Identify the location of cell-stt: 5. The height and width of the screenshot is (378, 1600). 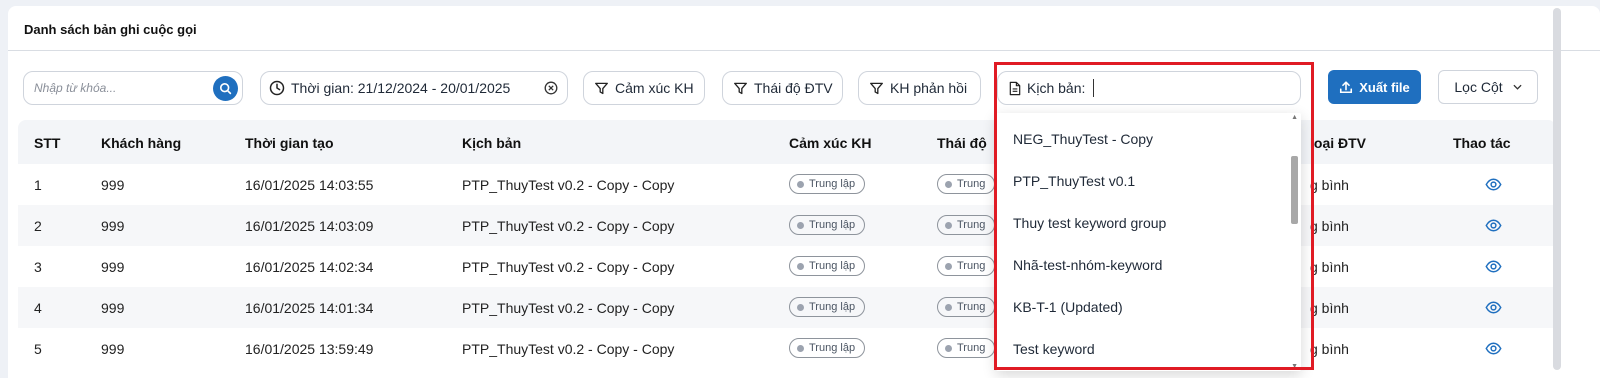
(38, 349).